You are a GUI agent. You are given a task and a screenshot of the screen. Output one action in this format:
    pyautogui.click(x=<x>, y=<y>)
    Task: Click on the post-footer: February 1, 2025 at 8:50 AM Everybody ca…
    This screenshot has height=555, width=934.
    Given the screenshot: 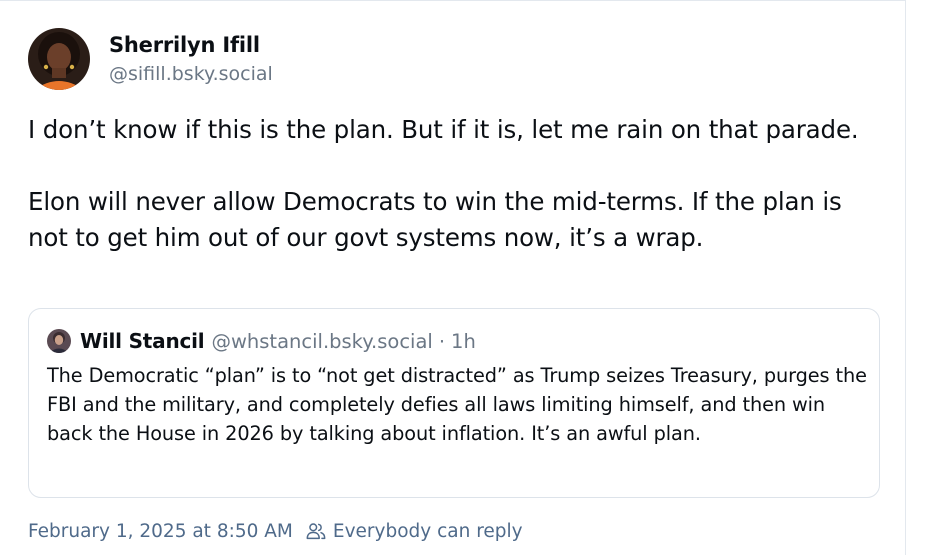 What is the action you would take?
    pyautogui.click(x=275, y=531)
    